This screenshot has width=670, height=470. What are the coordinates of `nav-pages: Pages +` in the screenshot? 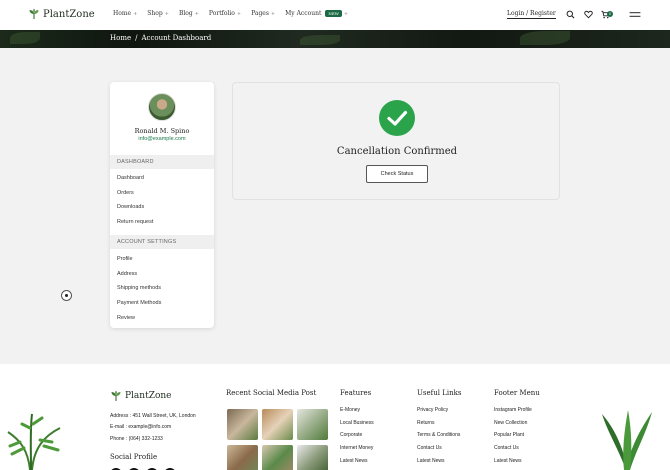 It's located at (263, 13).